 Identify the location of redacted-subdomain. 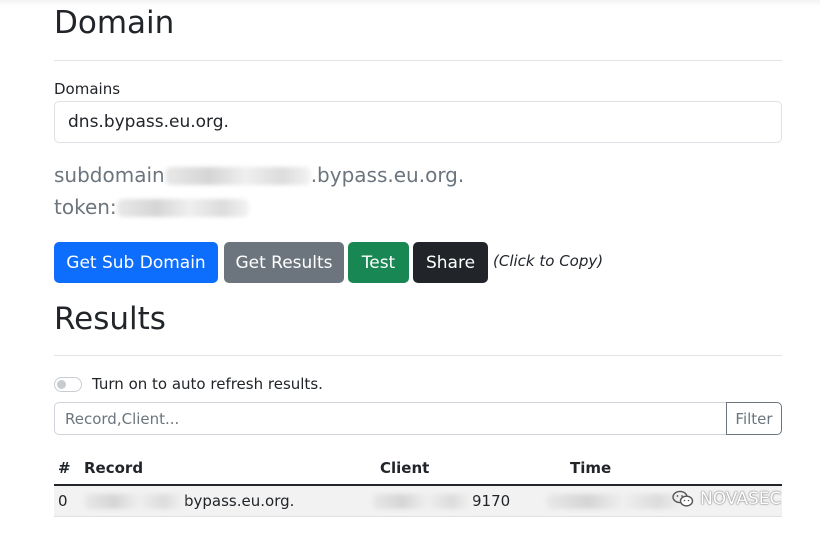
(237, 176).